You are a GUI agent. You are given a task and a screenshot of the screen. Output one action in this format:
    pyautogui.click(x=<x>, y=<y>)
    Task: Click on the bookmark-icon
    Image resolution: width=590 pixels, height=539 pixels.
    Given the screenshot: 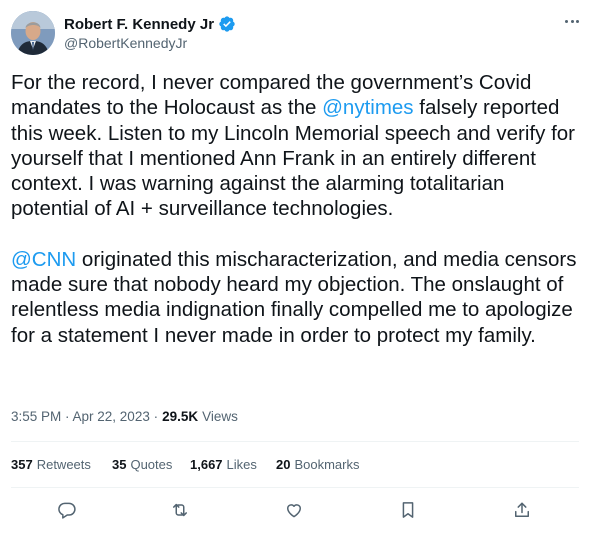 What is the action you would take?
    pyautogui.click(x=408, y=510)
    